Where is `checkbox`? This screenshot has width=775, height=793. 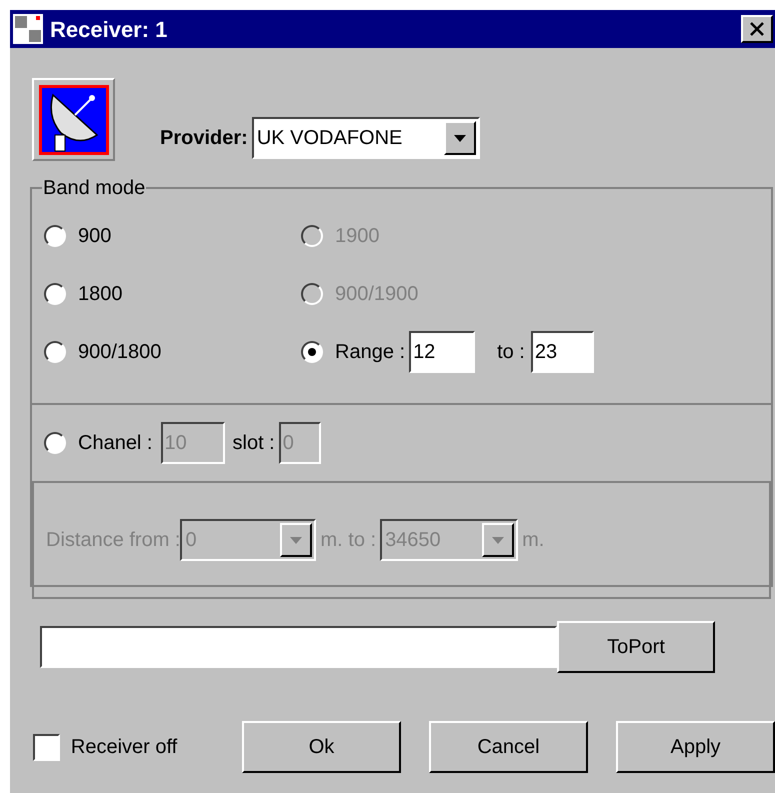 checkbox is located at coordinates (46, 747).